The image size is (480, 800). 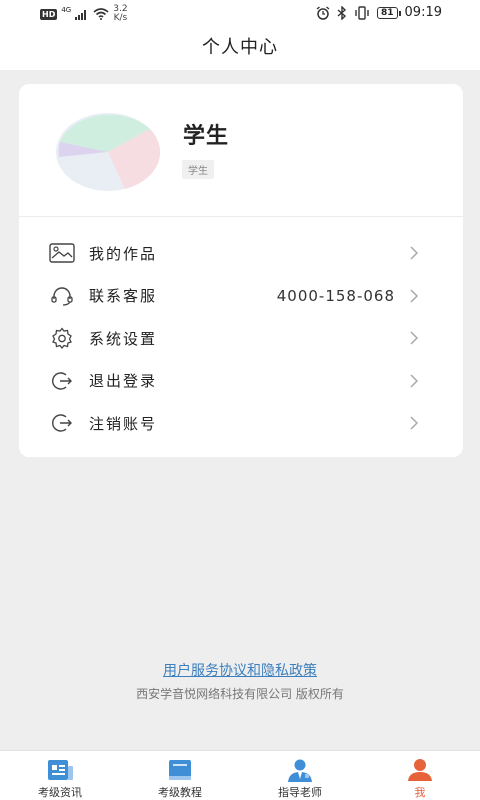 I want to click on bluetooth-icon, so click(x=342, y=12).